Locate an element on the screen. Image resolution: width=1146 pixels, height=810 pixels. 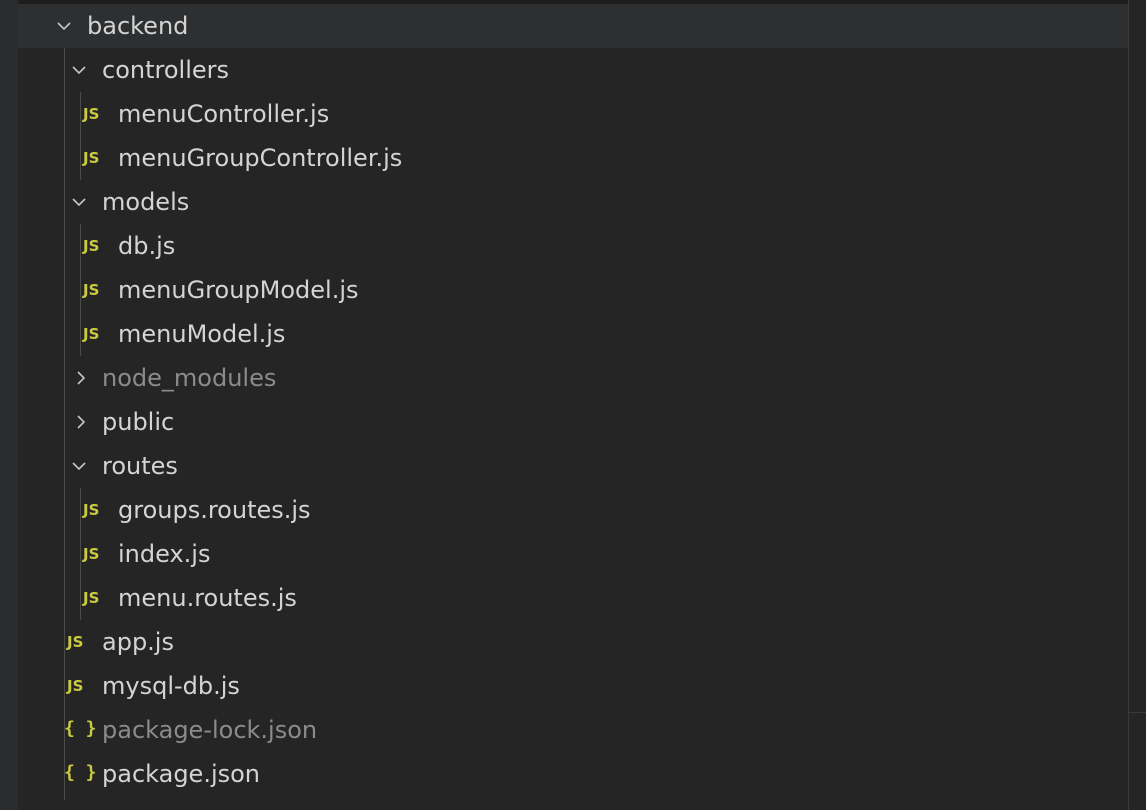
tree-item-label: mysql-db.js is located at coordinates (171, 686).